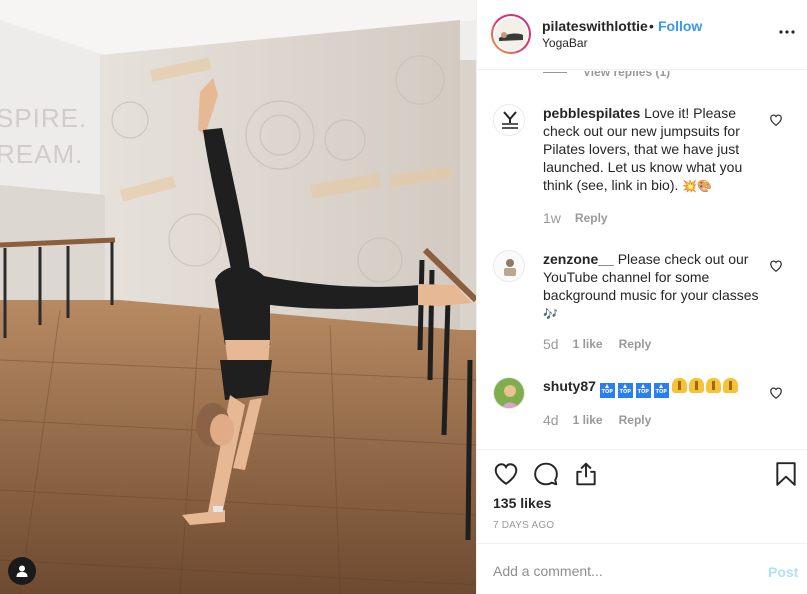  I want to click on tagged-users-button, so click(22, 571).